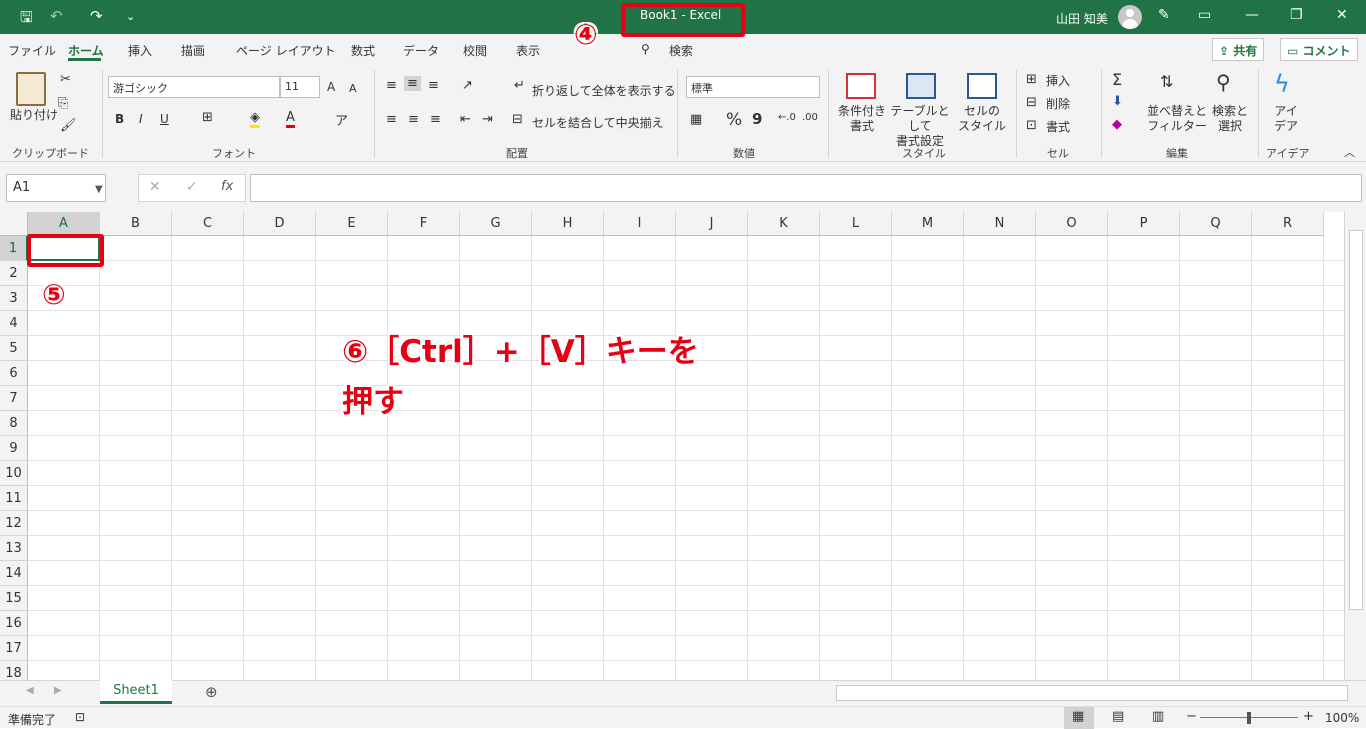 The image size is (1366, 729). Describe the element at coordinates (14, 623) in the screenshot. I see `row-header-16: 16` at that location.